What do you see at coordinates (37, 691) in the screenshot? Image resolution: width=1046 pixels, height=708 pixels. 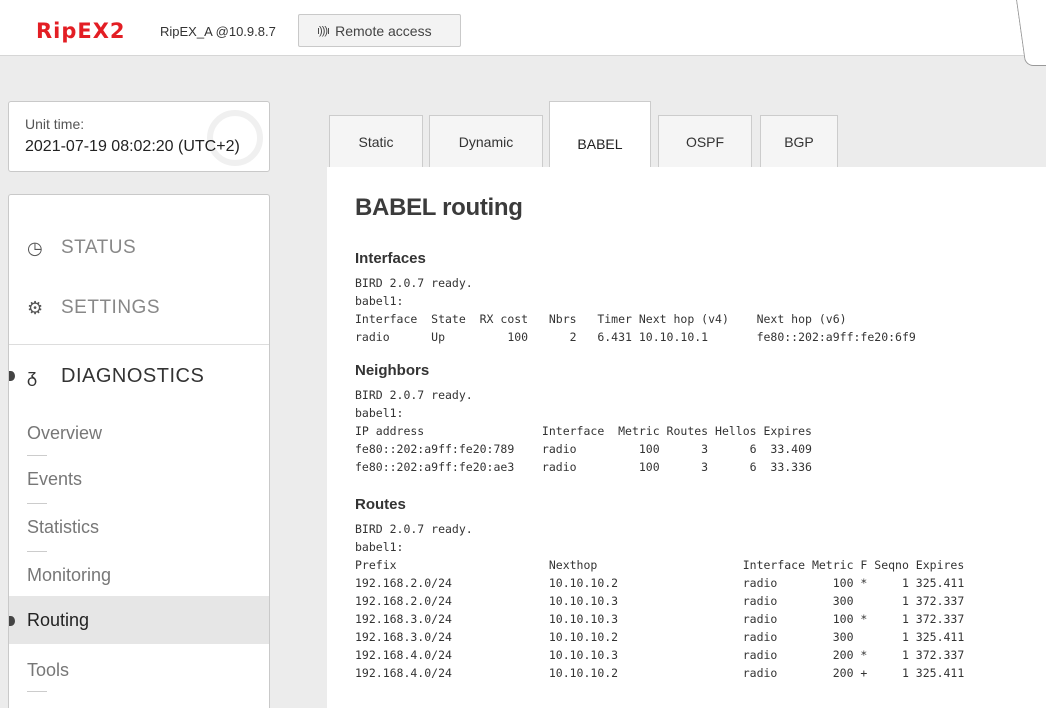 I see `sidebar-separator` at bounding box center [37, 691].